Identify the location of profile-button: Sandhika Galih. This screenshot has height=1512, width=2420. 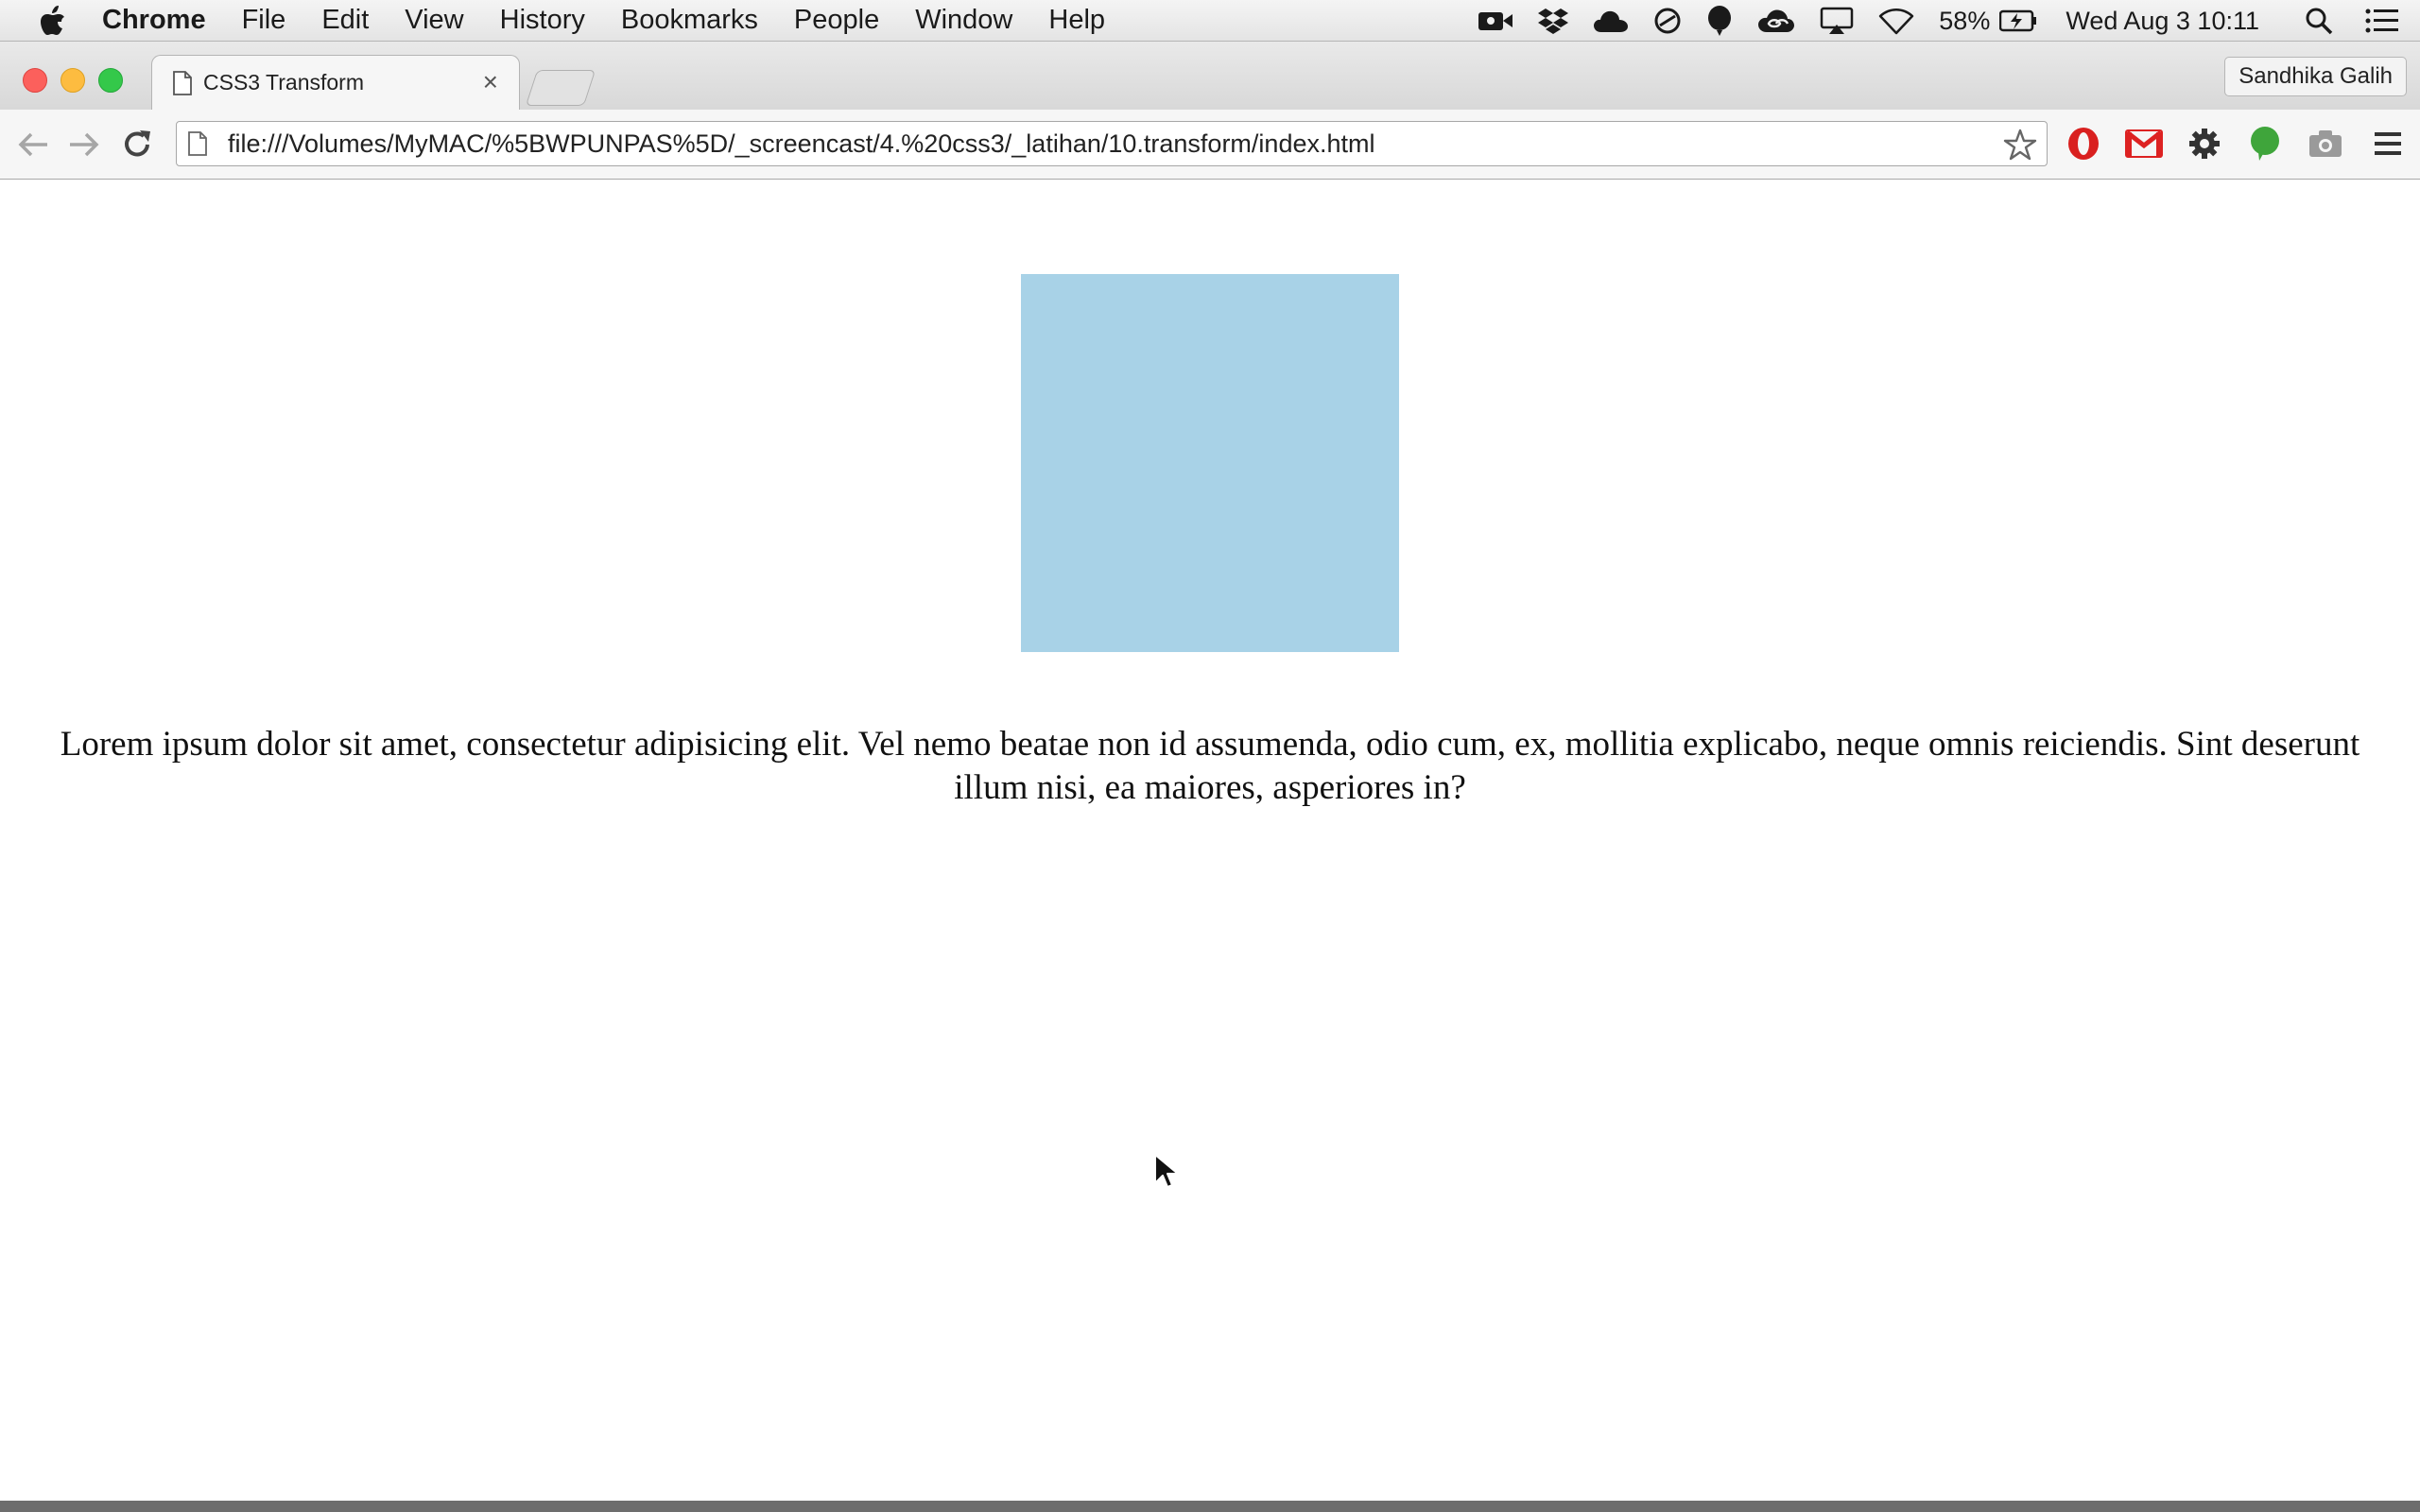
(2315, 76).